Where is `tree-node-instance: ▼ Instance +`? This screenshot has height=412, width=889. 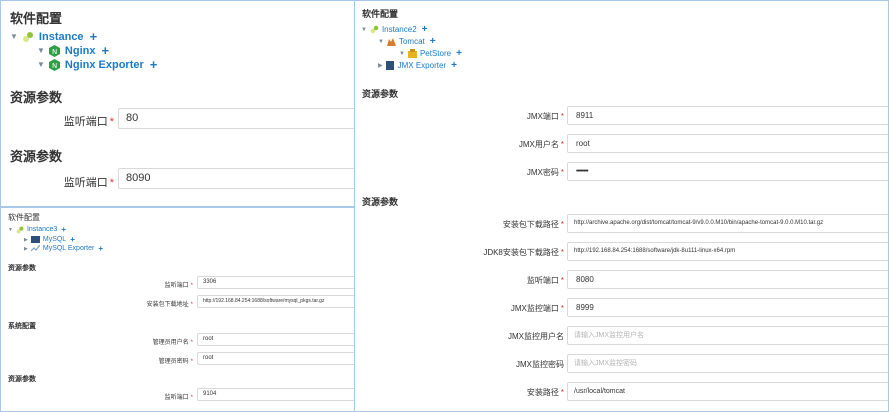
tree-node-instance: ▼ Instance + is located at coordinates (53, 36).